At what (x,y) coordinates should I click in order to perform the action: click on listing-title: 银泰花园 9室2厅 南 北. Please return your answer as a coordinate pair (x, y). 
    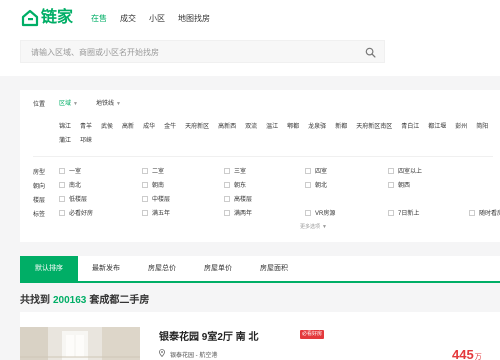
    Looking at the image, I should click on (208, 335).